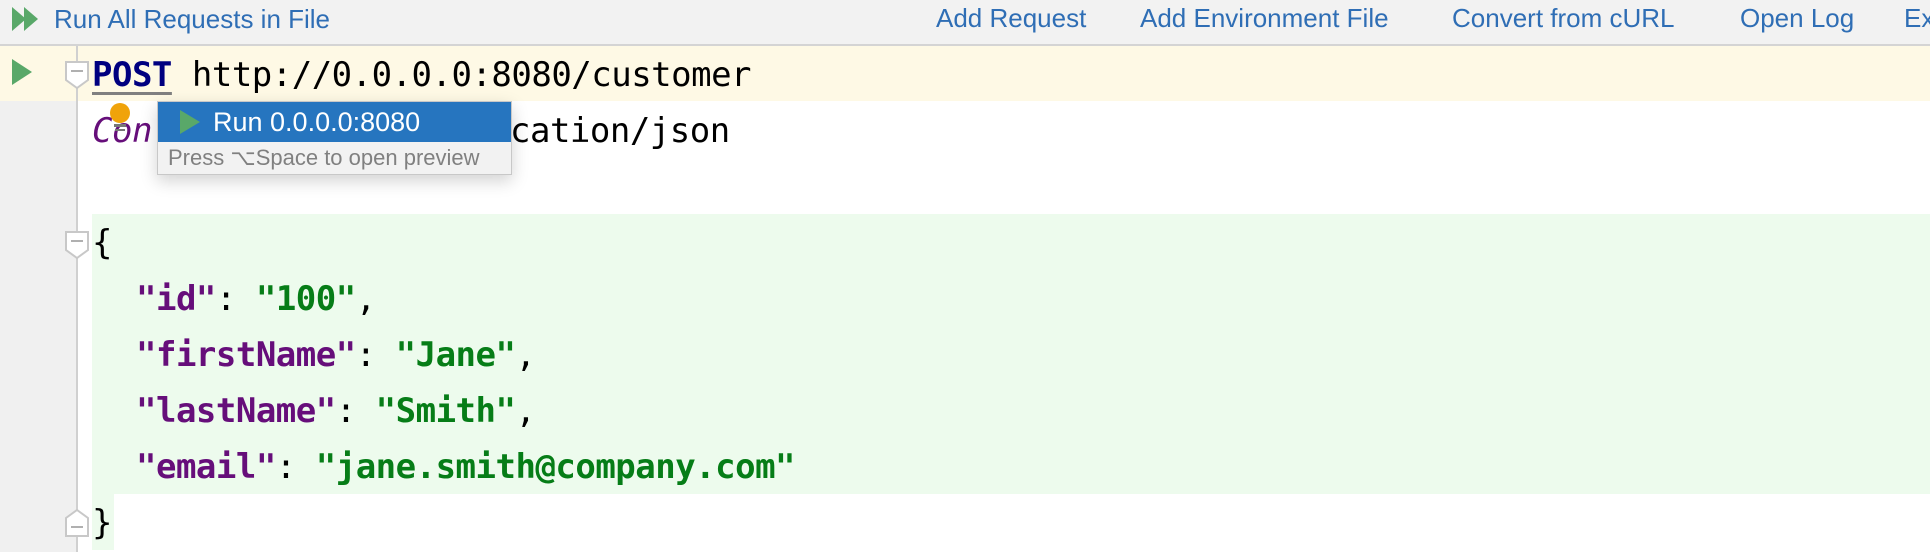 The width and height of the screenshot is (1930, 552). Describe the element at coordinates (555, 467) in the screenshot. I see `json-value: "jane.smith@company.com"` at that location.